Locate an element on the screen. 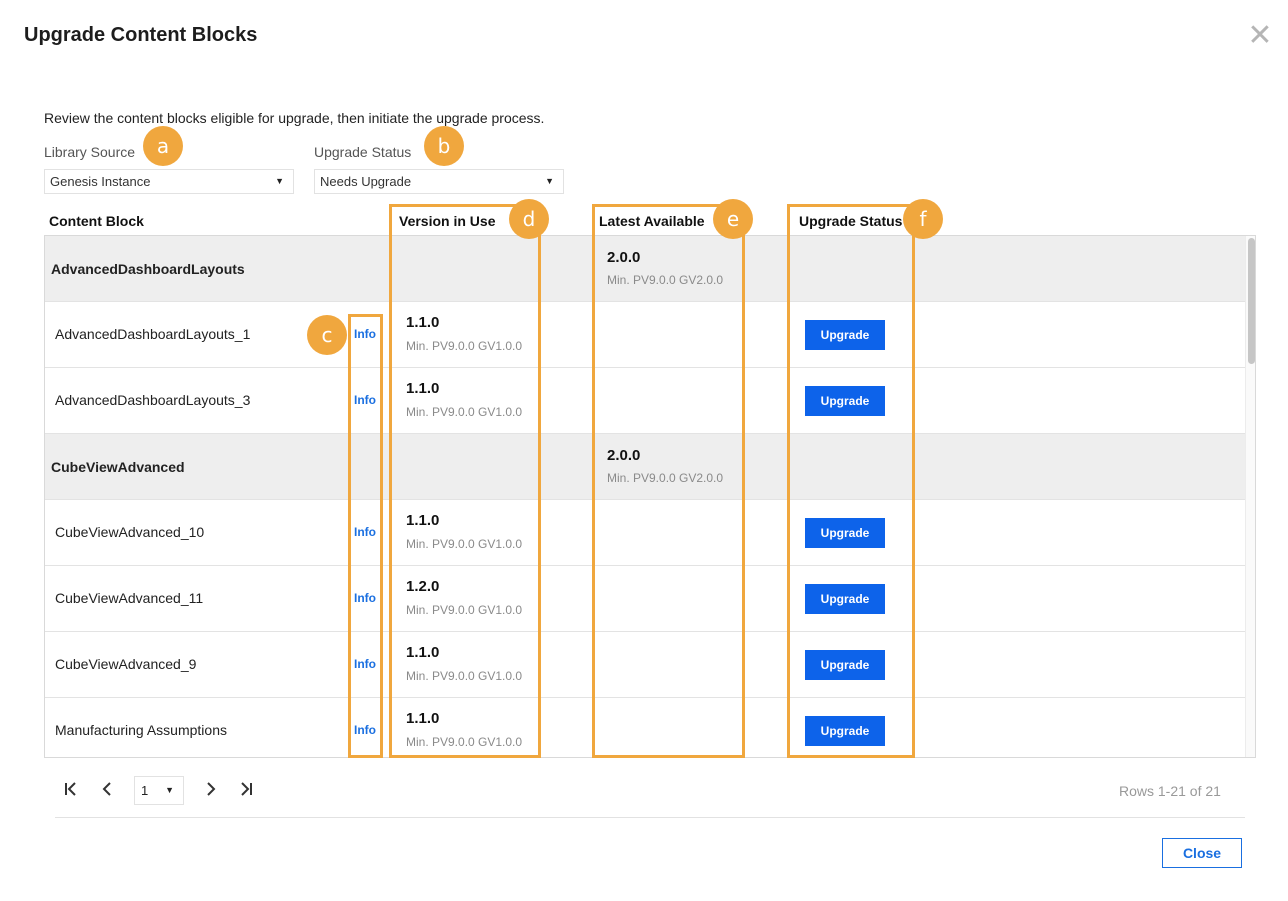 The height and width of the screenshot is (901, 1288). column-header-version-in-use: Version in Use is located at coordinates (447, 221).